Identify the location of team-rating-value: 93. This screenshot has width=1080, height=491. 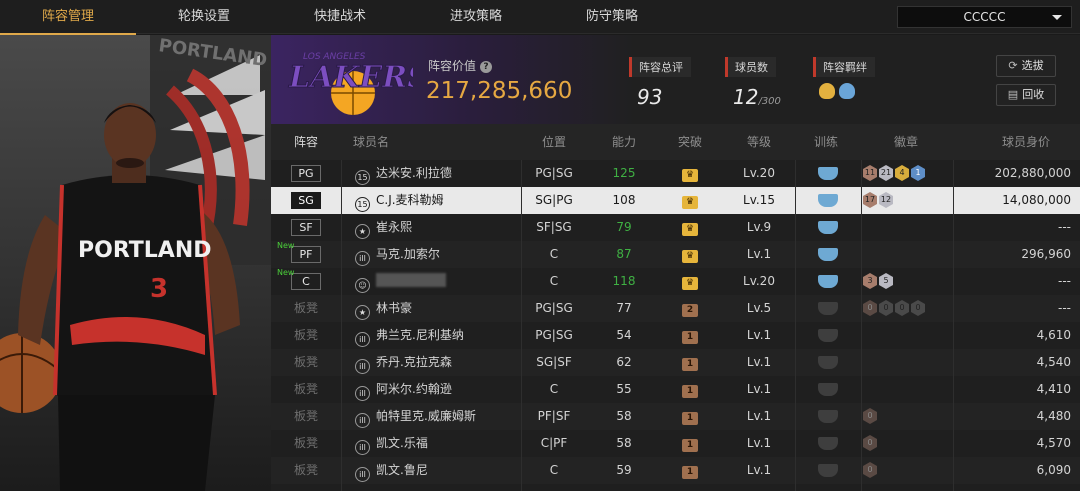
(650, 97).